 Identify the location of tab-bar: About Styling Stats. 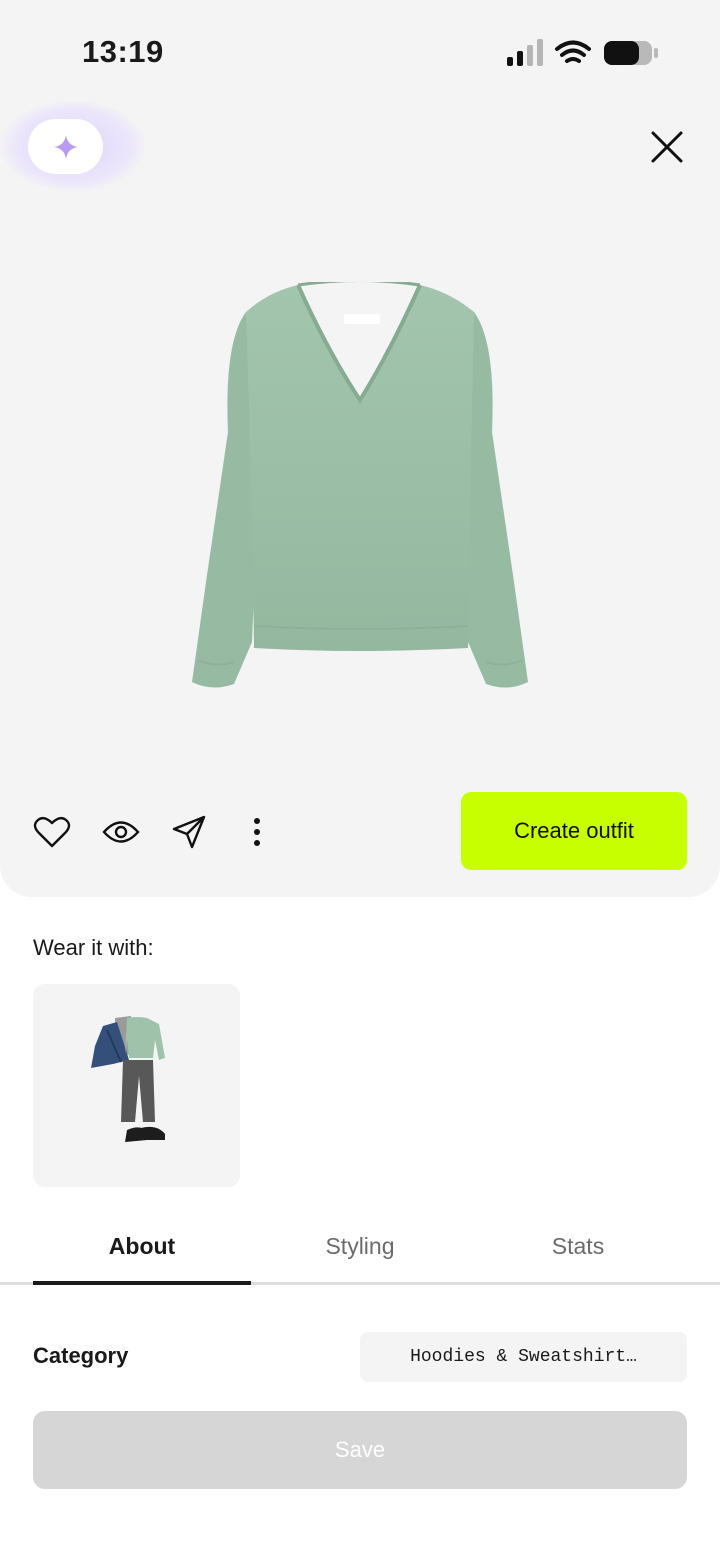
(360, 1254).